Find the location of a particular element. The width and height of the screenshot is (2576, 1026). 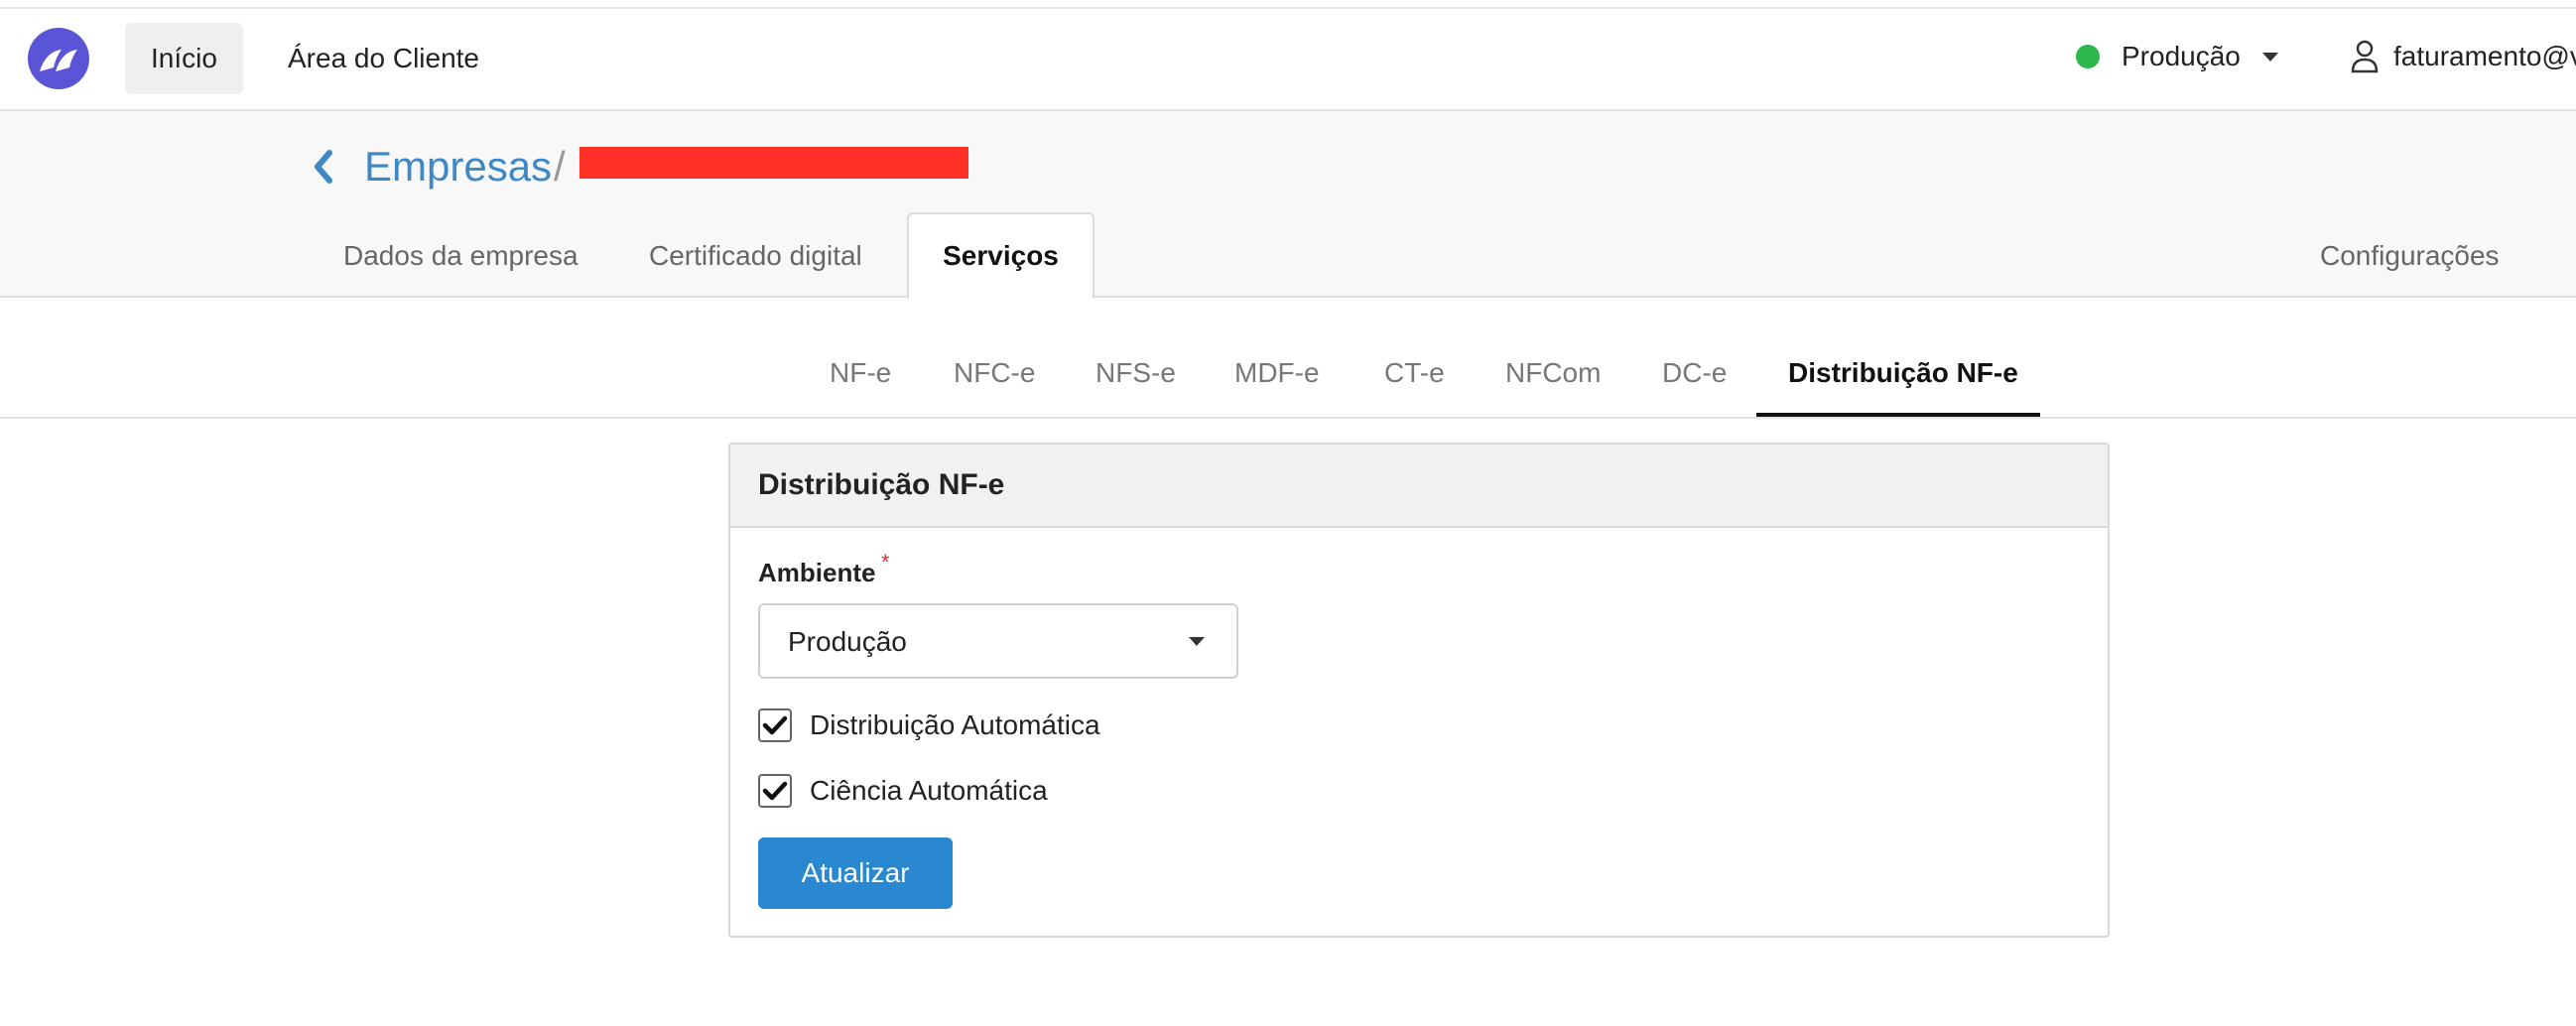

update-button: Atualizar is located at coordinates (856, 873).